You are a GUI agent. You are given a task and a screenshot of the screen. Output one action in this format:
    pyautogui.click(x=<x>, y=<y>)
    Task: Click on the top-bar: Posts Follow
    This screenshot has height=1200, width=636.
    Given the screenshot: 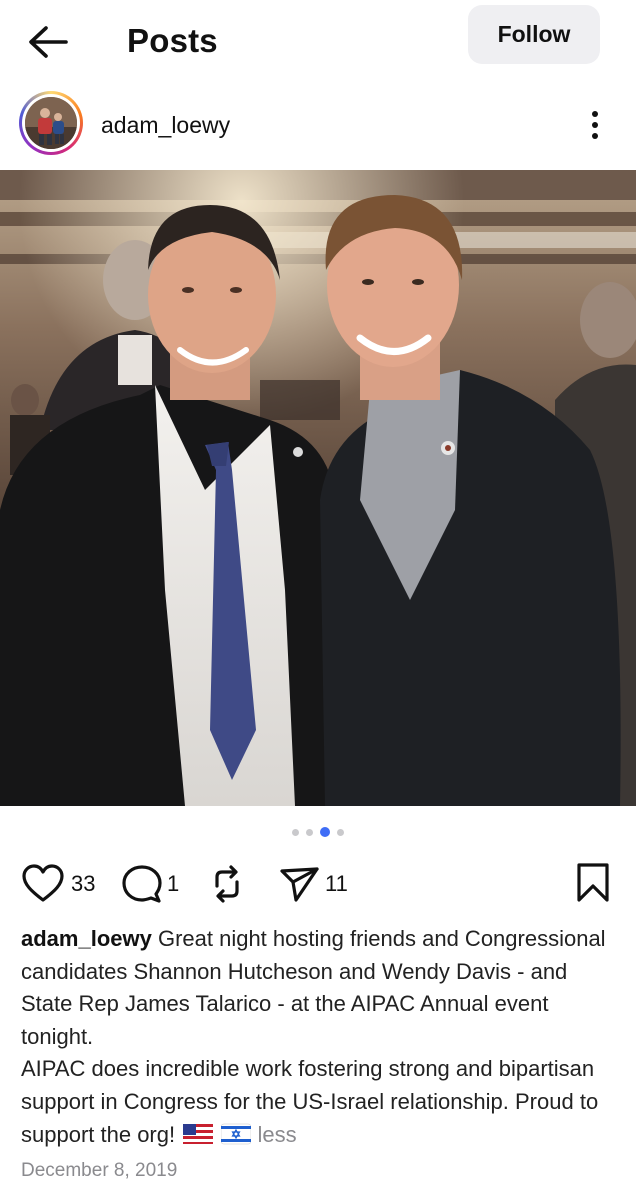 What is the action you would take?
    pyautogui.click(x=318, y=43)
    